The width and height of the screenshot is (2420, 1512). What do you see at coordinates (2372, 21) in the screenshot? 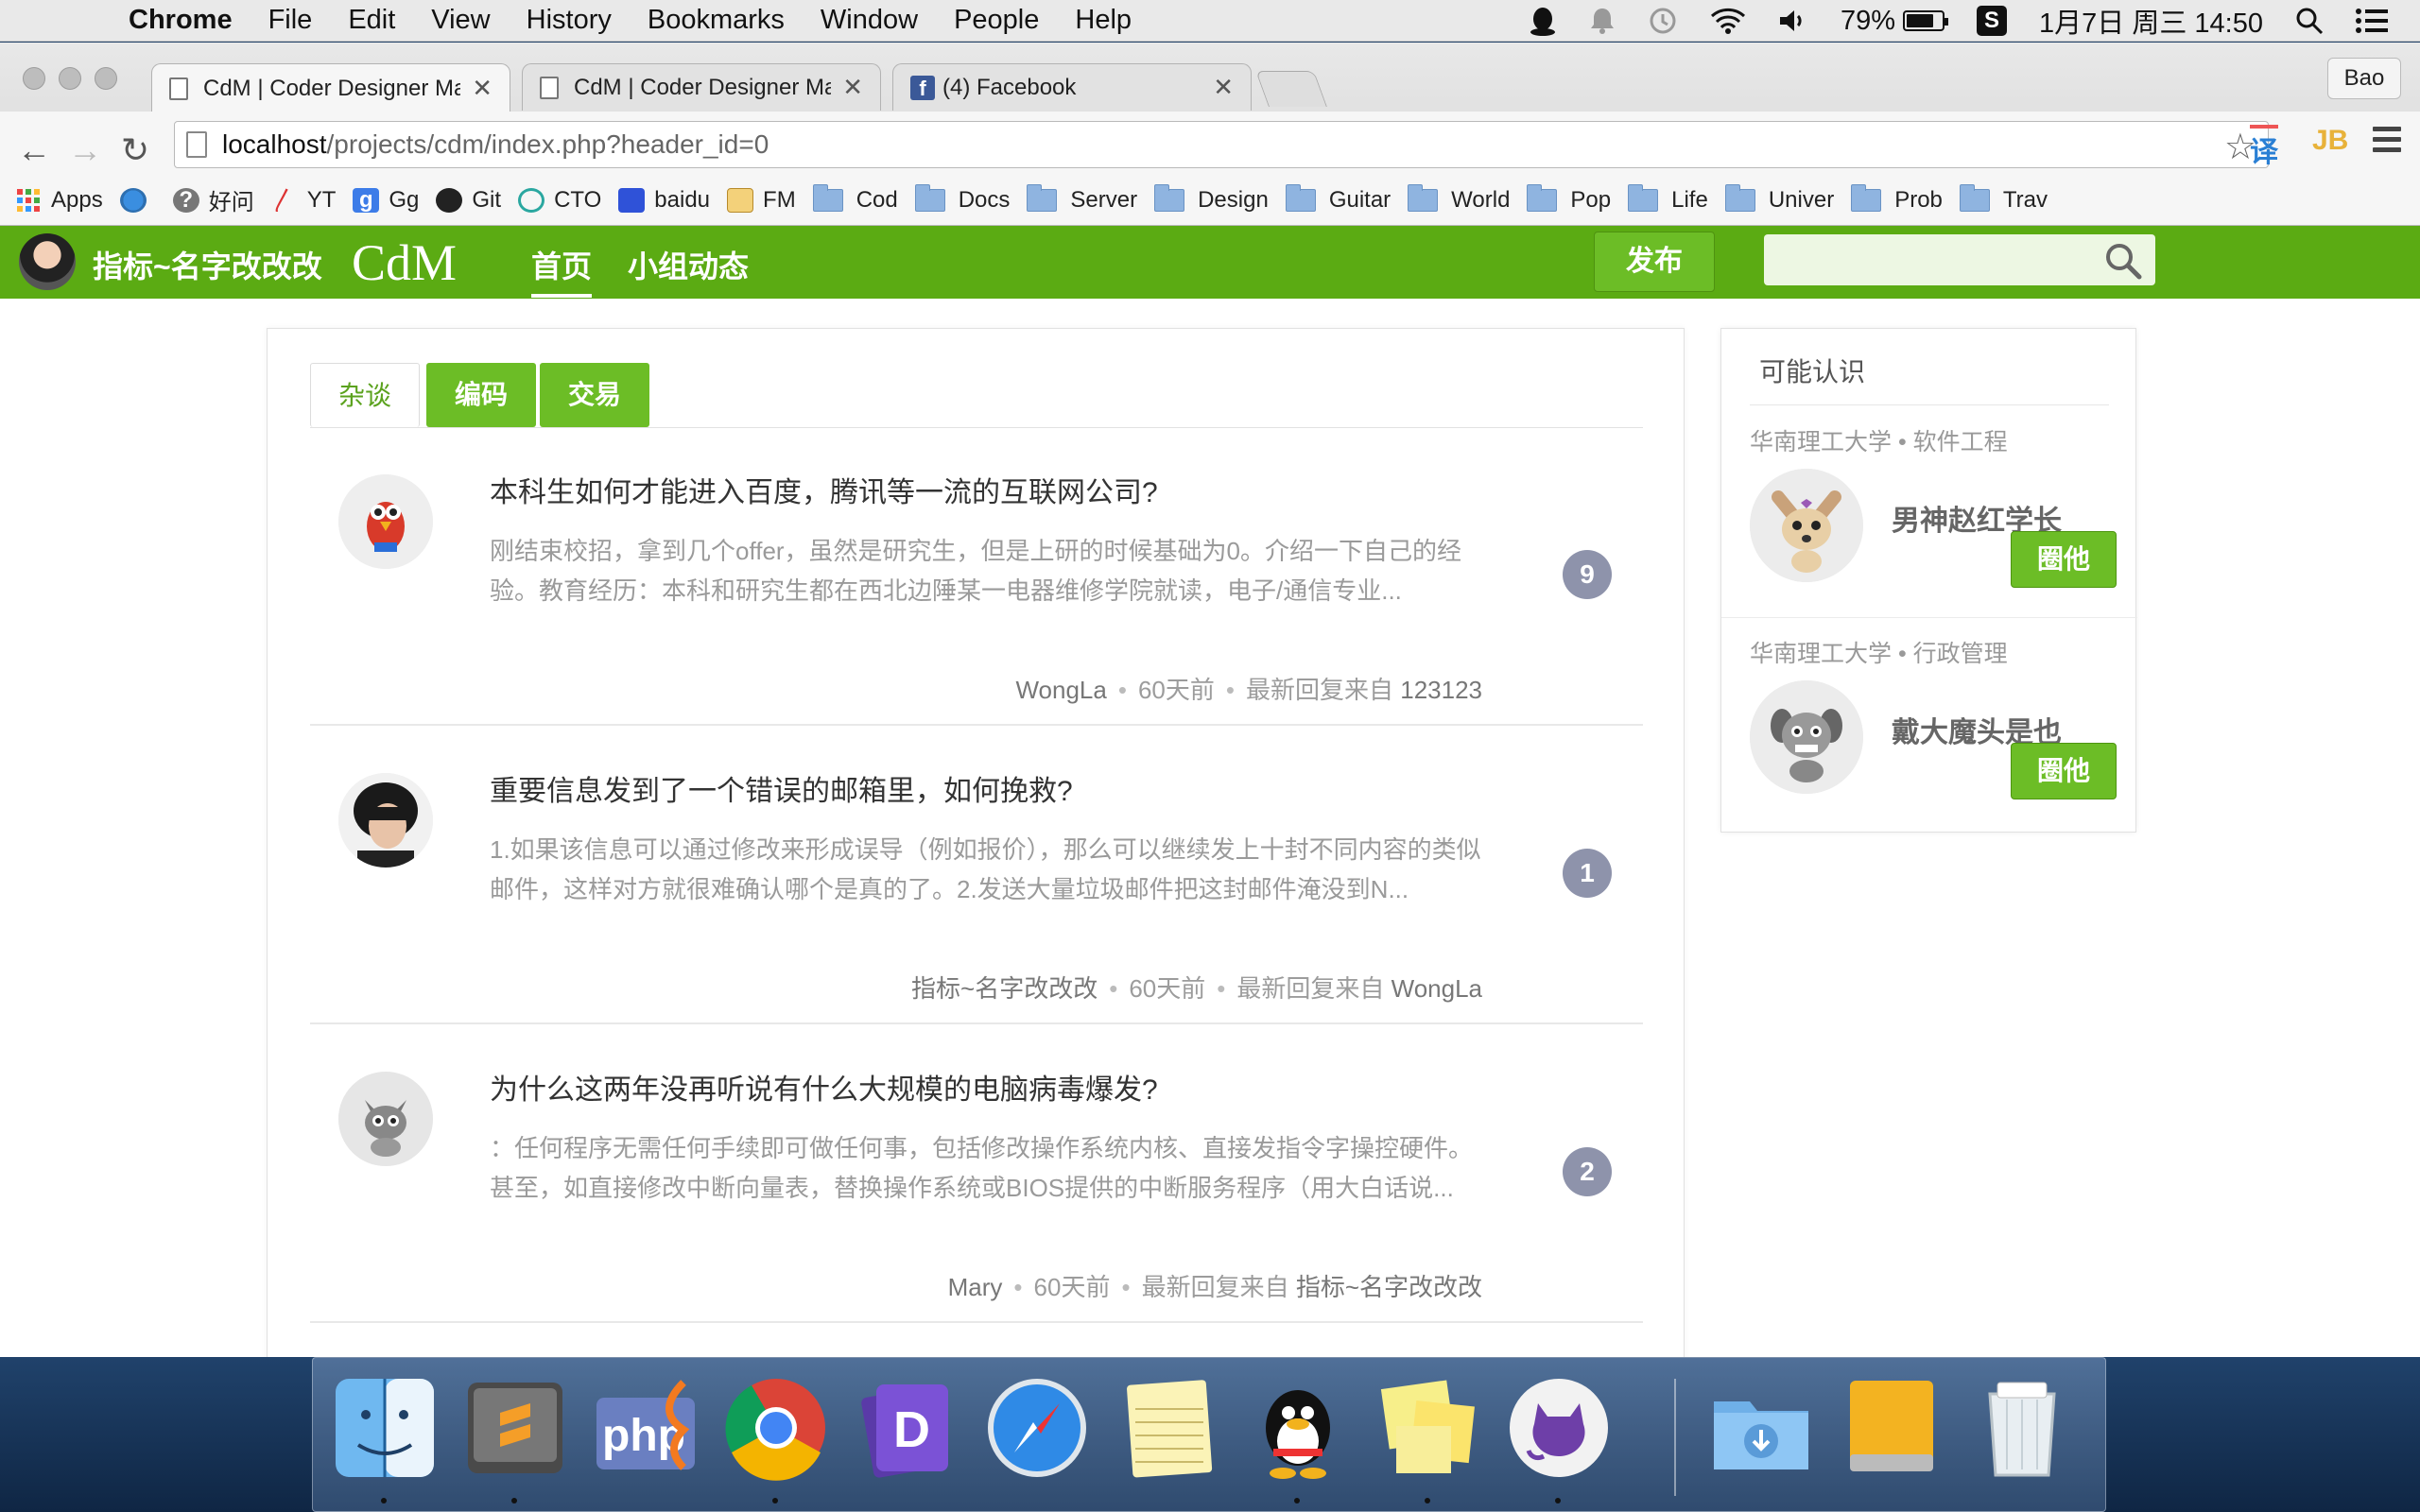
I see `notification-center-icon` at bounding box center [2372, 21].